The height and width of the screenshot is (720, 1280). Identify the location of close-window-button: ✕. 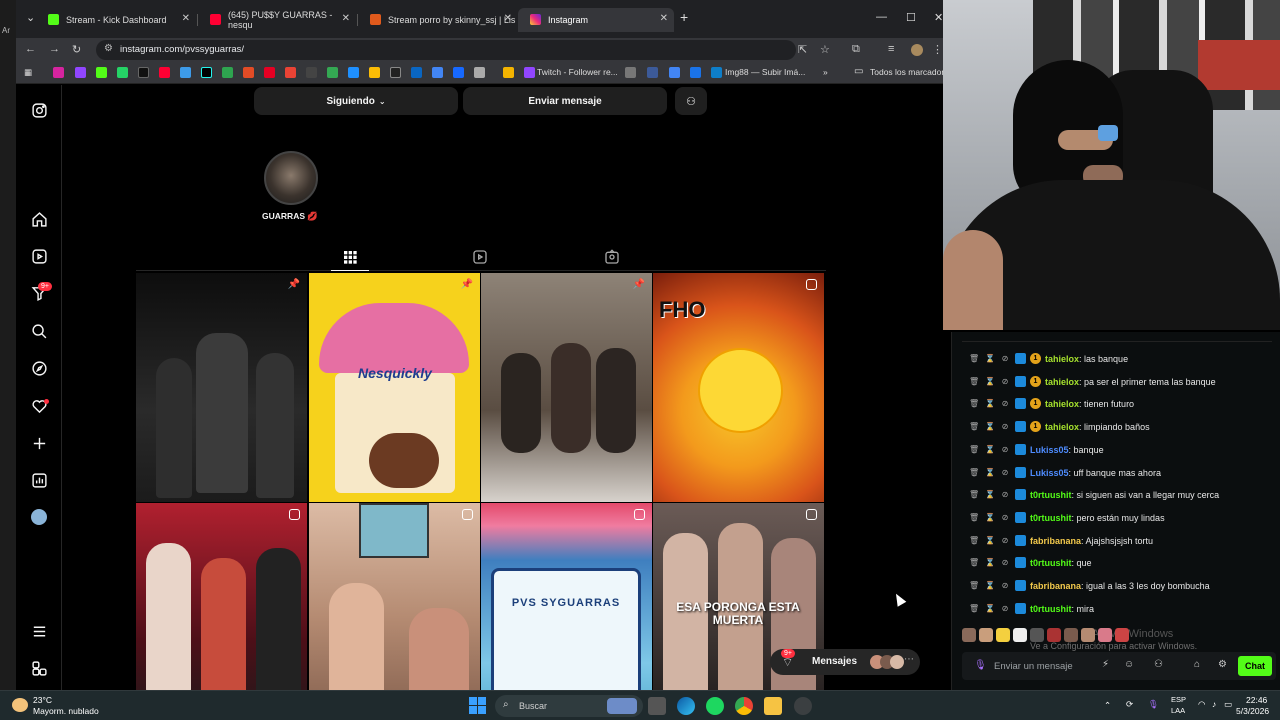
(938, 17).